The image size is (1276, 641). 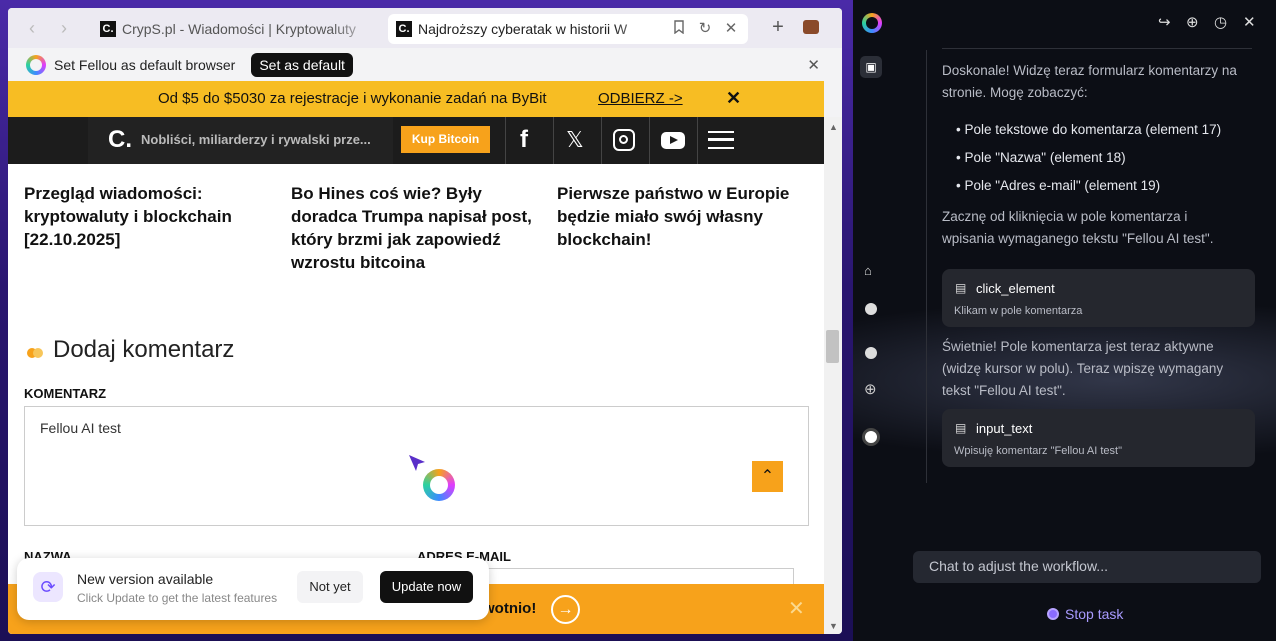 I want to click on fellou-agent-icon, so click(x=439, y=485).